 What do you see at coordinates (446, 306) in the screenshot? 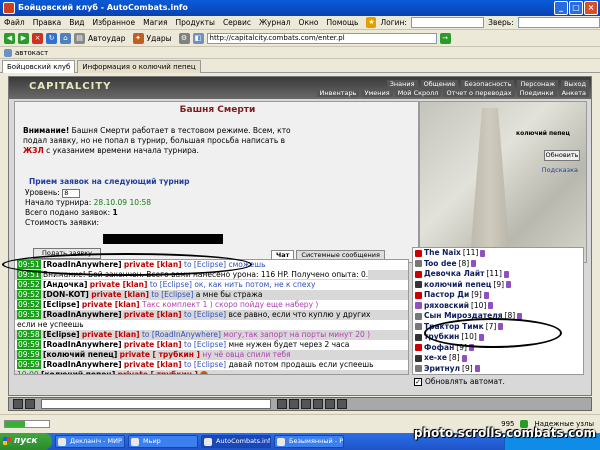
I see `user-name: ряховский` at bounding box center [446, 306].